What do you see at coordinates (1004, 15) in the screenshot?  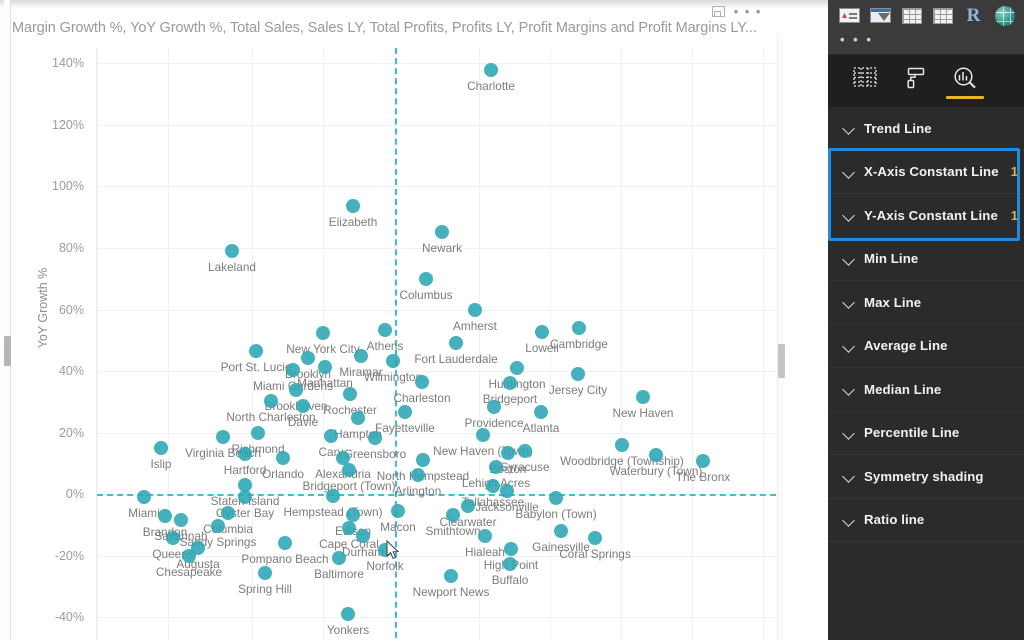 I see `python-visual-icon` at bounding box center [1004, 15].